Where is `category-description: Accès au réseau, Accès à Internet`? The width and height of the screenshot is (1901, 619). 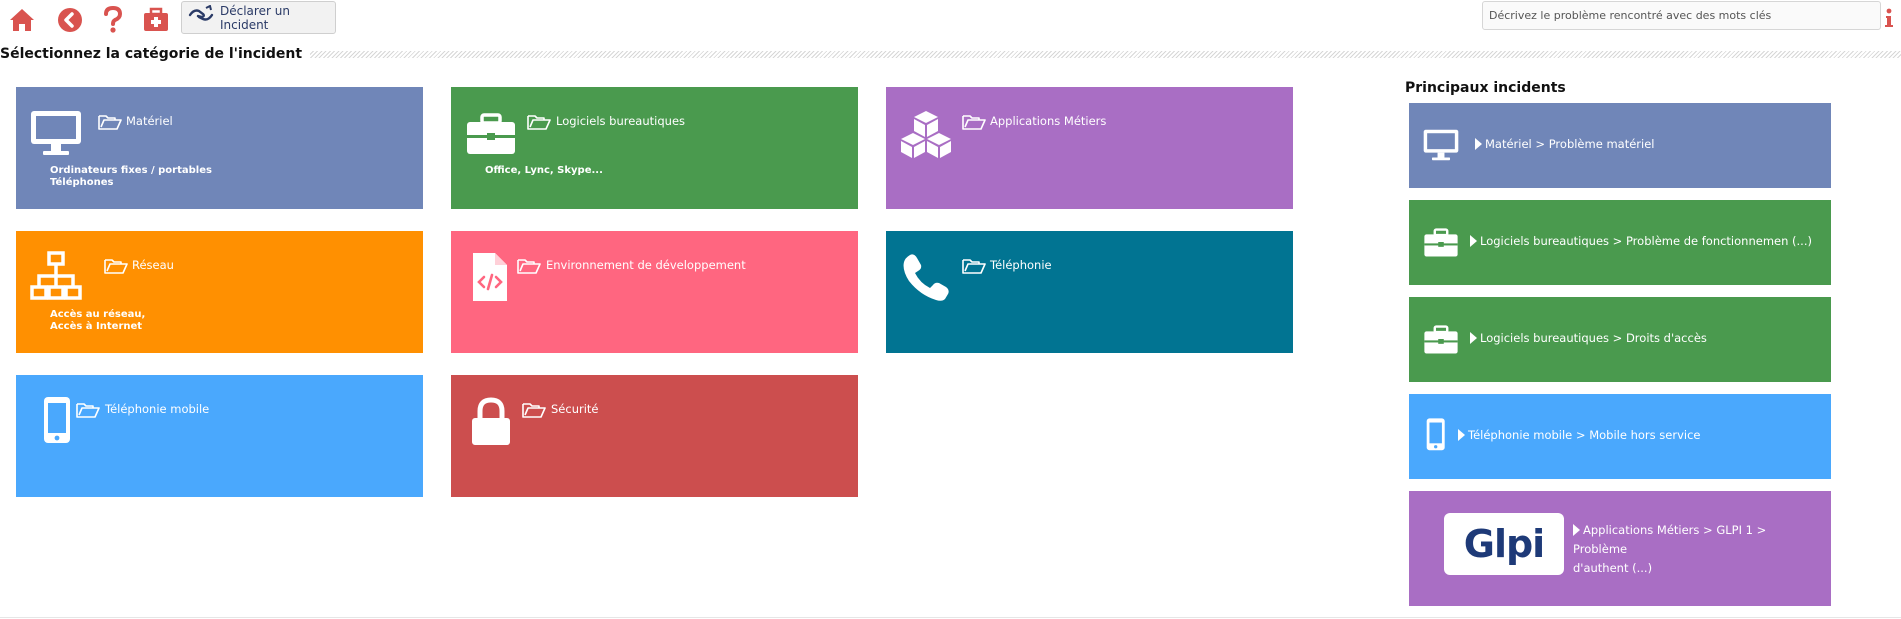 category-description: Accès au réseau, Accès à Internet is located at coordinates (98, 320).